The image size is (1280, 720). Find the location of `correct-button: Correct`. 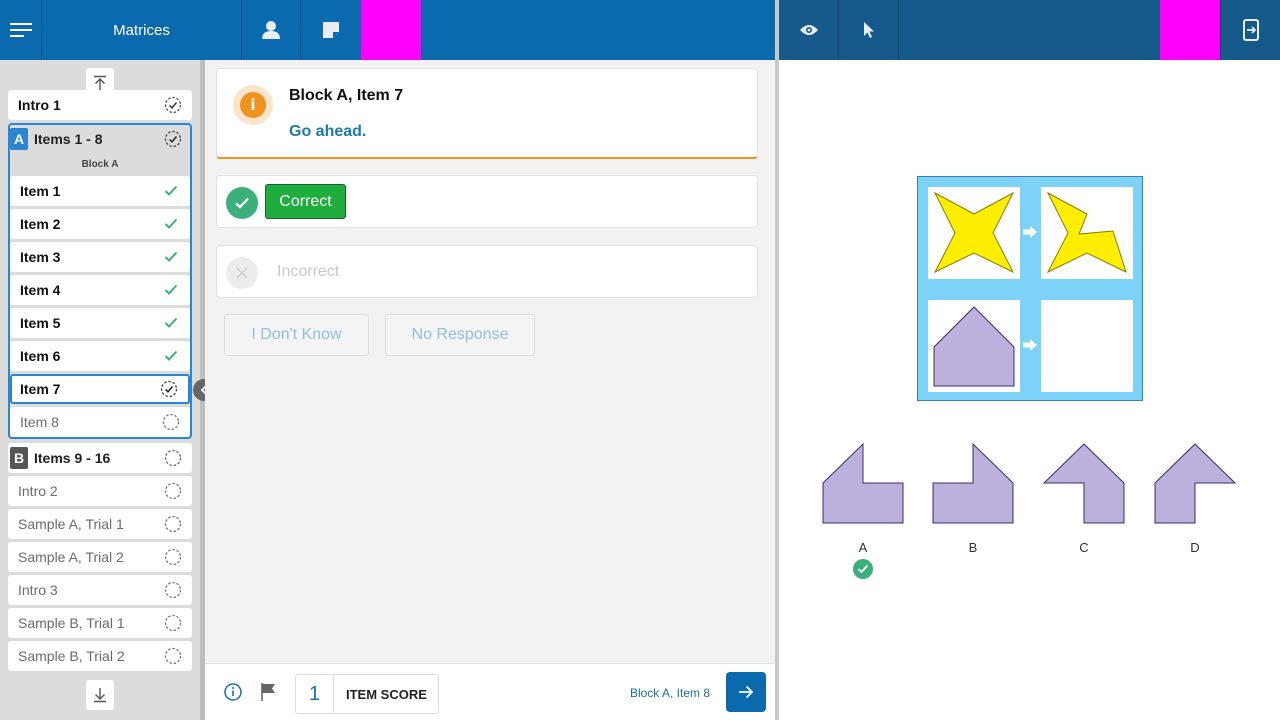

correct-button: Correct is located at coordinates (305, 201).